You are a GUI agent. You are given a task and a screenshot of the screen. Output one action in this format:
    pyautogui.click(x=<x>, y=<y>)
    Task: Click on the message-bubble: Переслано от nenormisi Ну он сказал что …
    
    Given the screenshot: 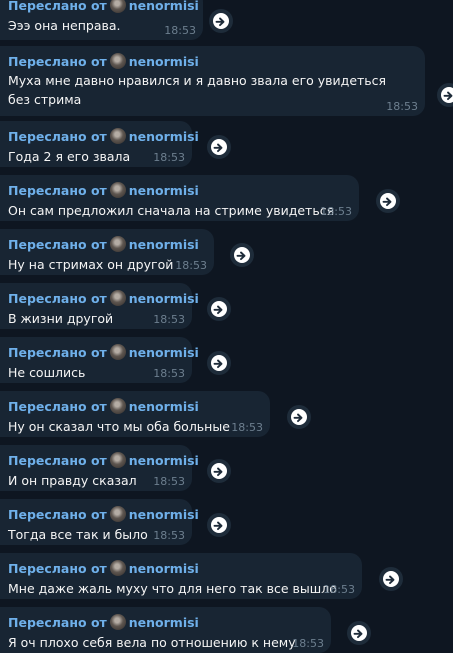 What is the action you would take?
    pyautogui.click(x=135, y=414)
    